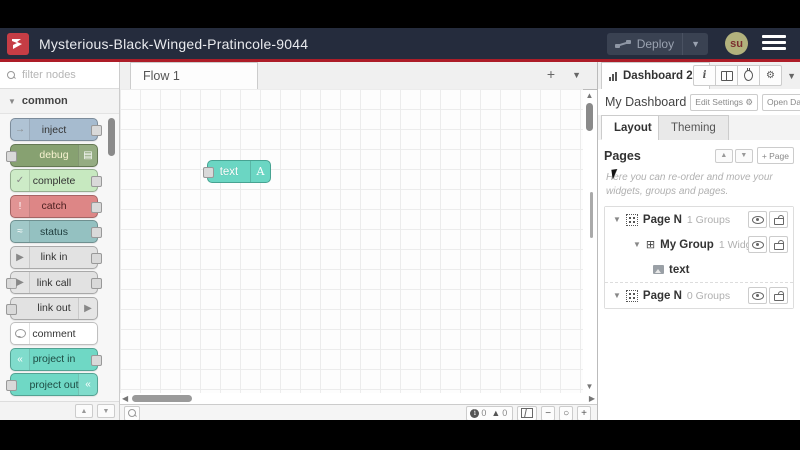  Describe the element at coordinates (726, 75) in the screenshot. I see `help-tab-button` at that location.